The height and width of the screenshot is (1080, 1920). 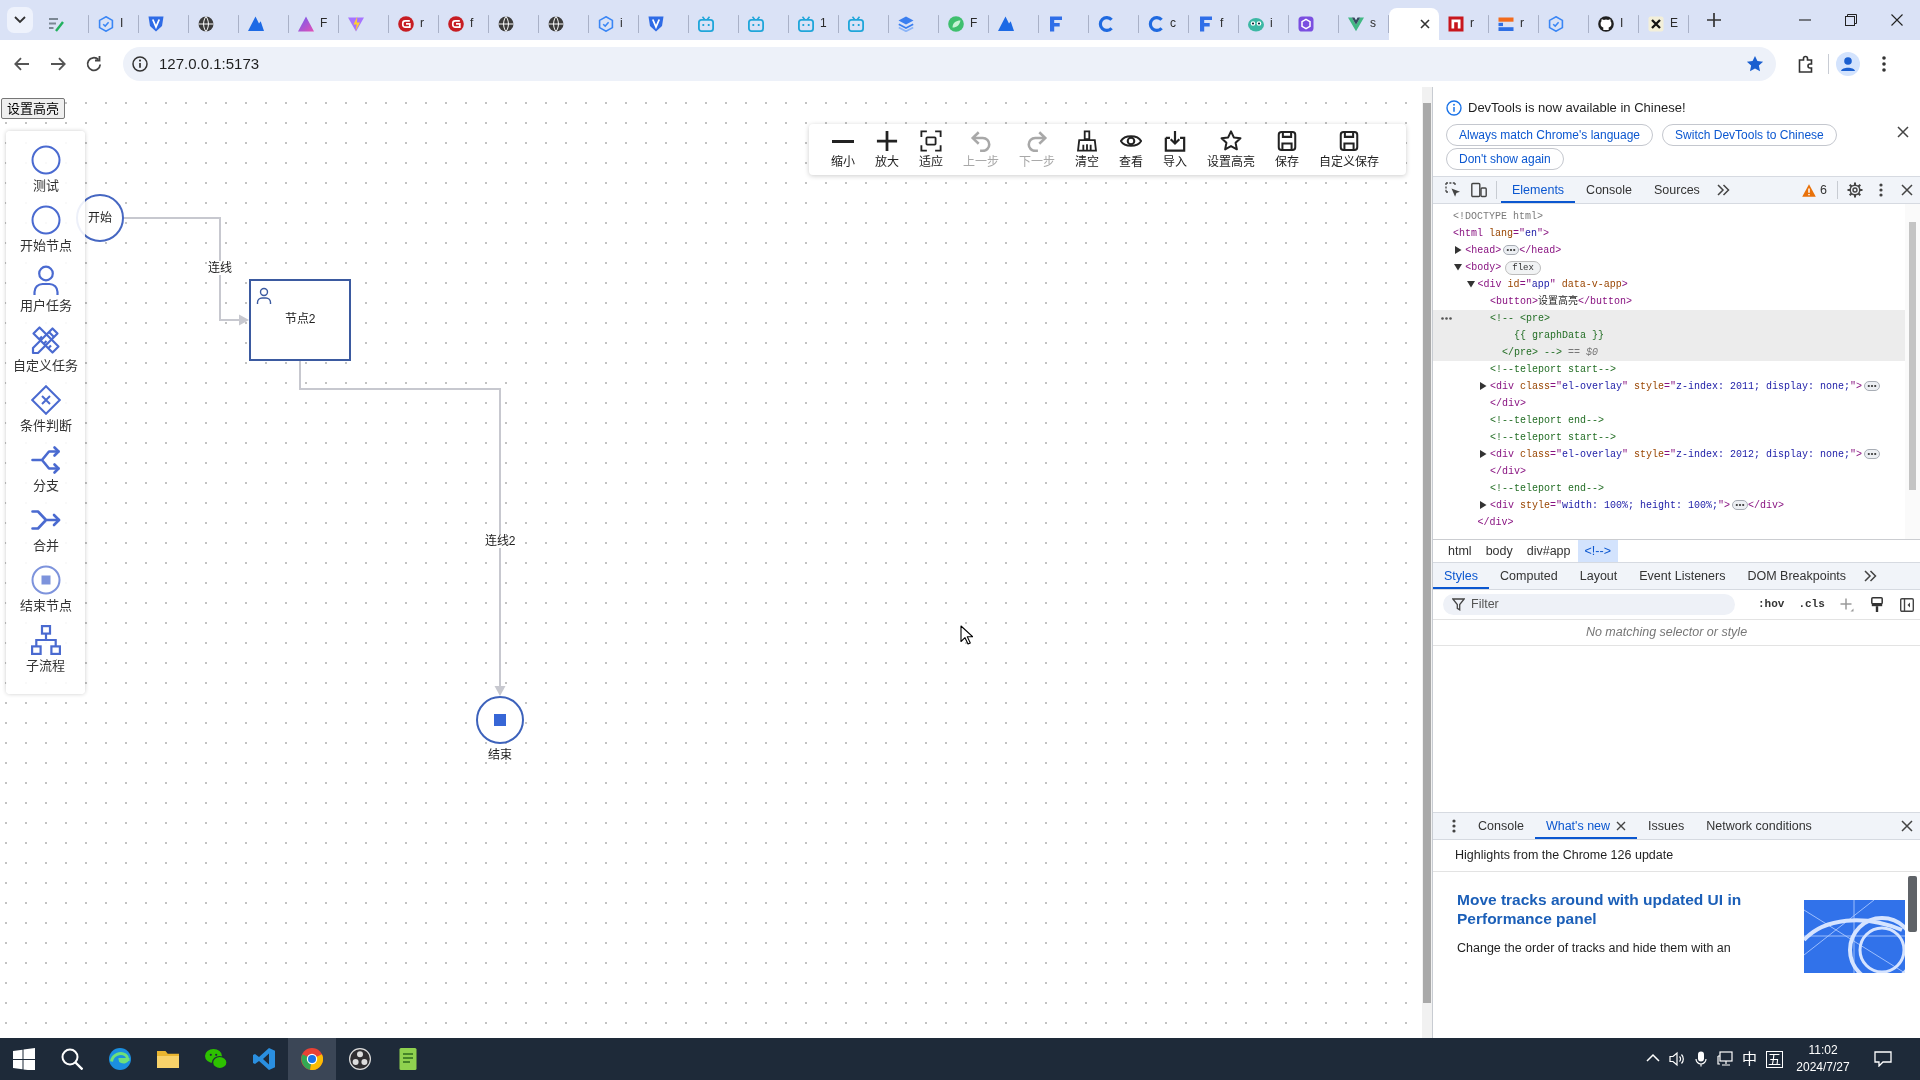 What do you see at coordinates (1349, 149) in the screenshot?
I see `toolbar-button: 自定义保存` at bounding box center [1349, 149].